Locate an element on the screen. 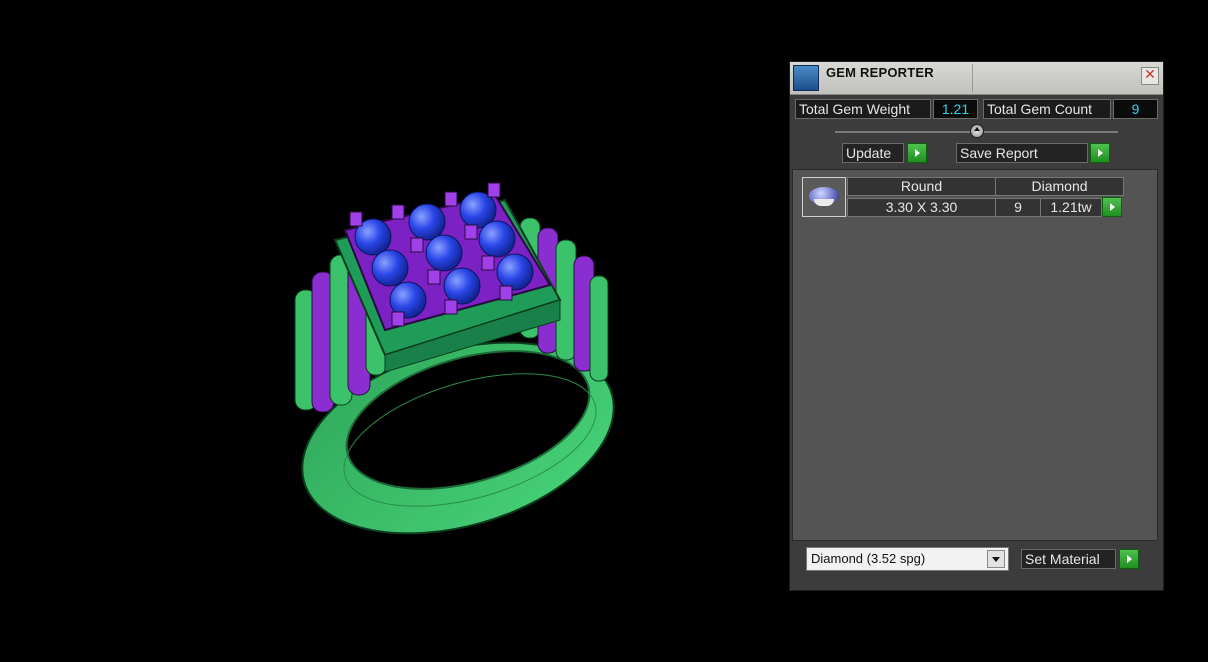 This screenshot has width=1208, height=662. gem-material-header: Diamond is located at coordinates (1059, 186).